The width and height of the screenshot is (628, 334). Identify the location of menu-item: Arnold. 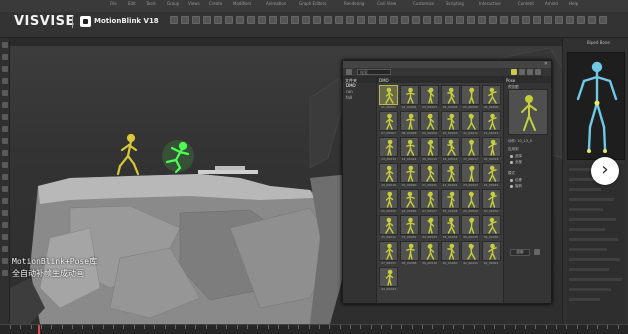
(551, 3).